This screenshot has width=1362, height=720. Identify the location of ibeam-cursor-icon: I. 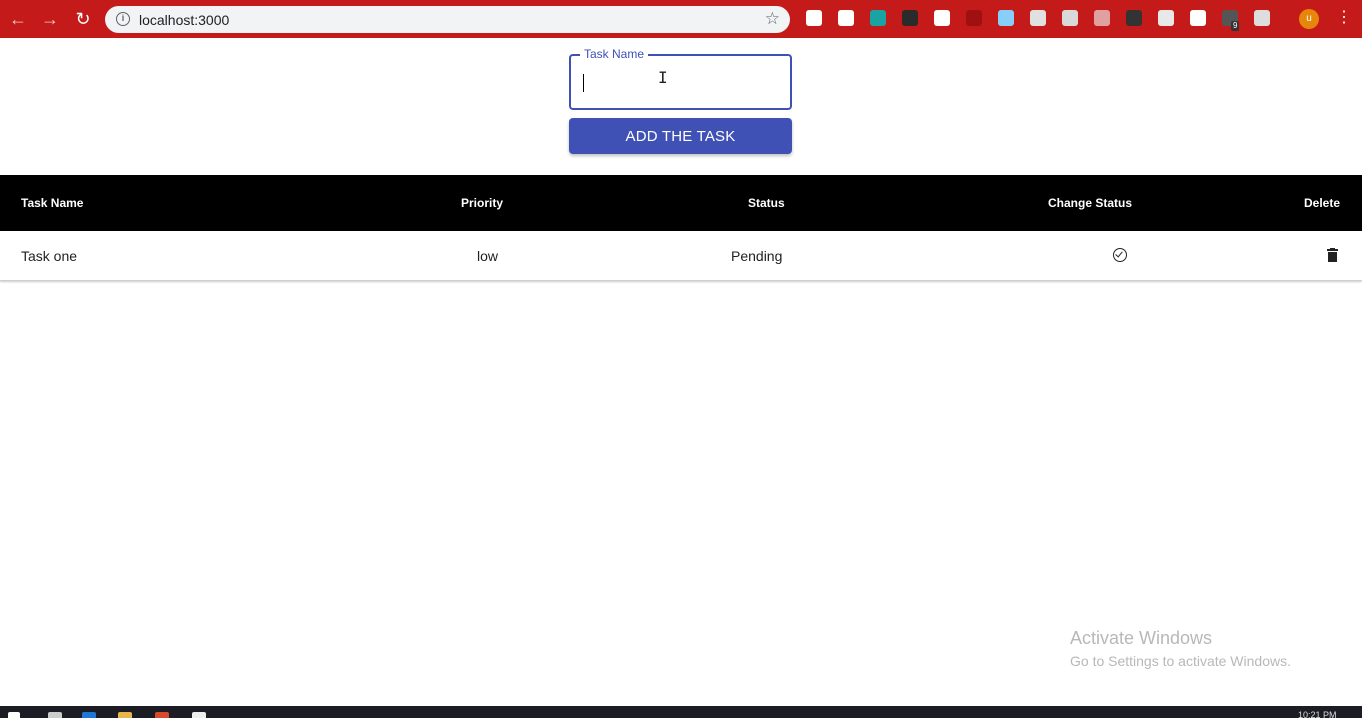
(663, 77).